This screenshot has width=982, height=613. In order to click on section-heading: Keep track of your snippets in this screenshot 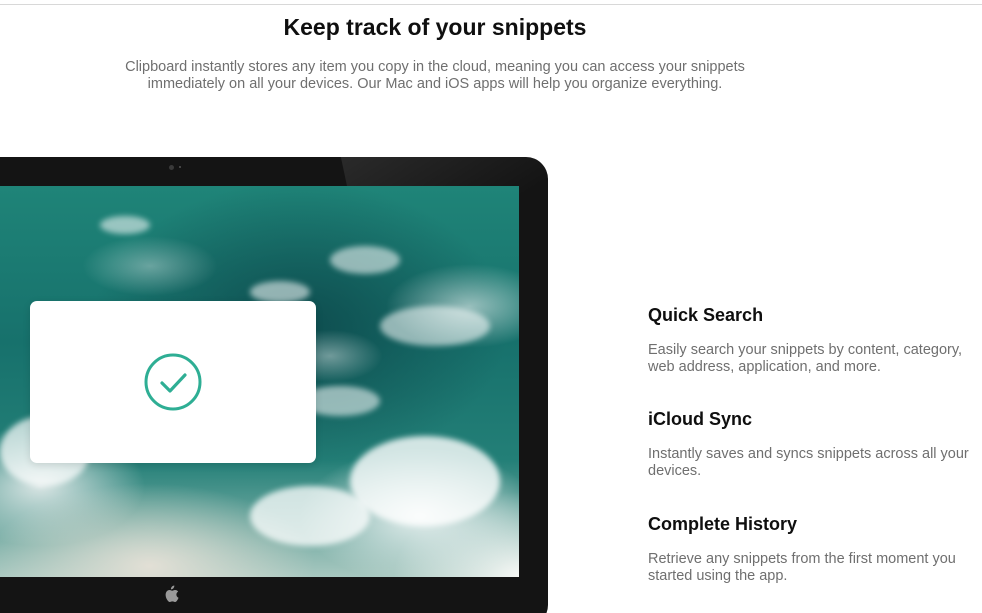, I will do `click(435, 27)`.